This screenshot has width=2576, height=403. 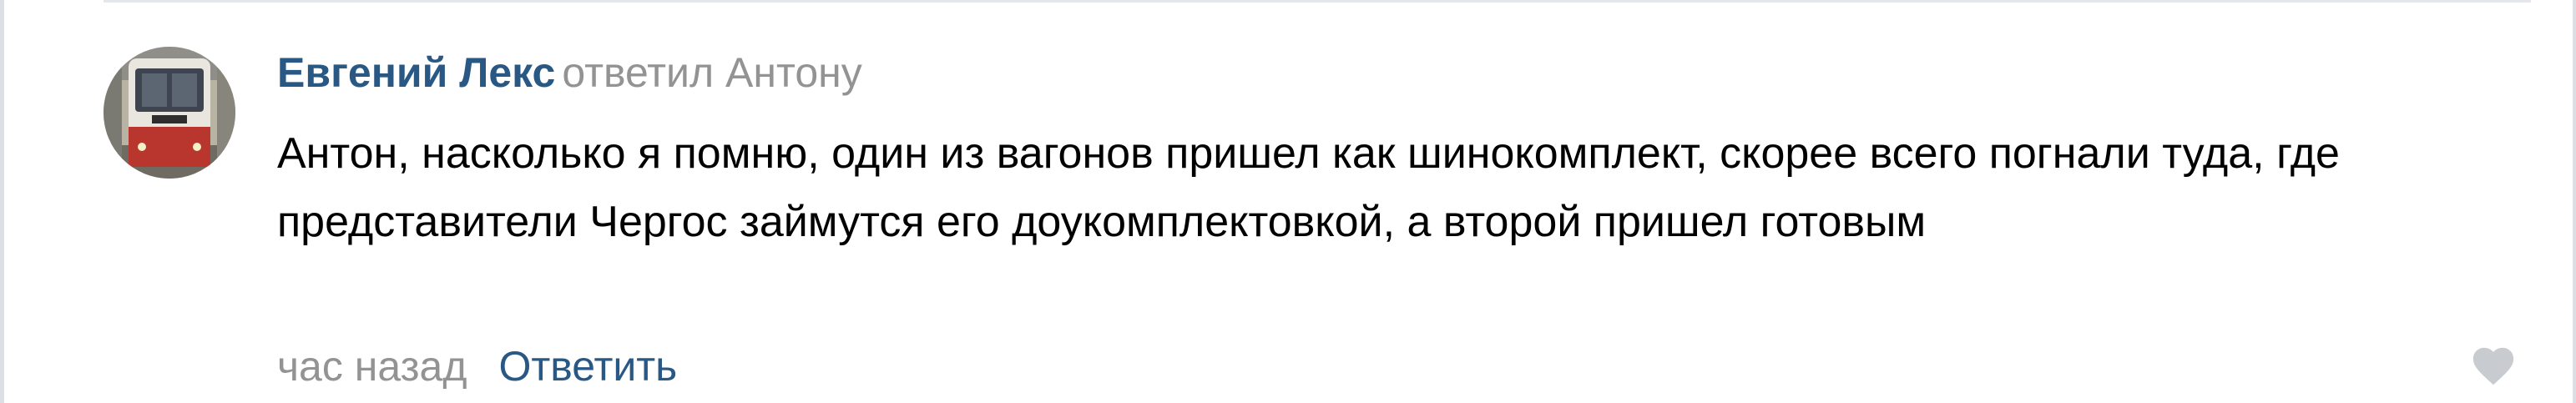 I want to click on reply-button: Ответить, so click(x=588, y=366).